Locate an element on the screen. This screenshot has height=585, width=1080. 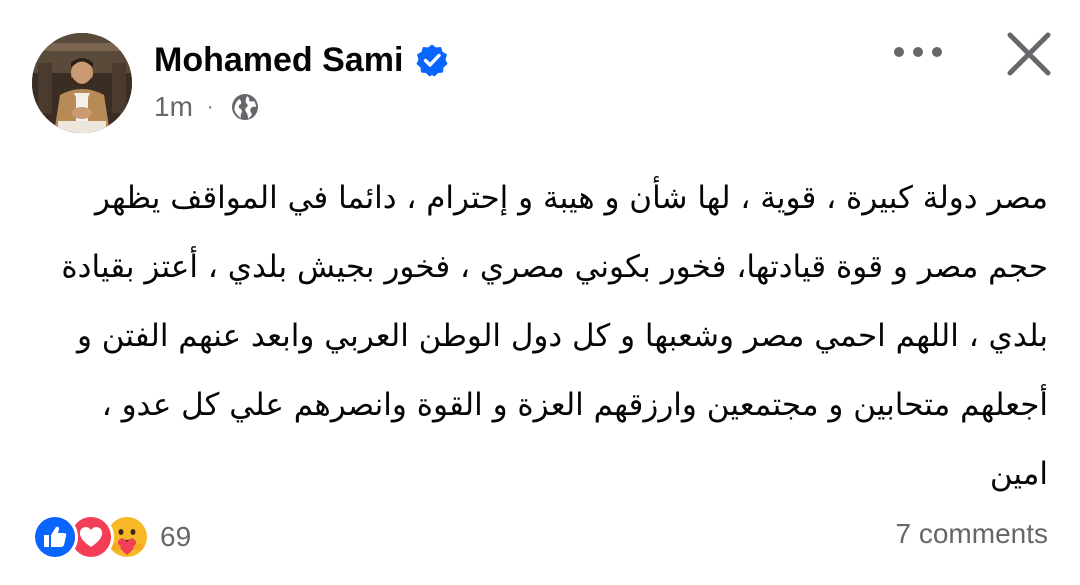
comments-link: 7 comments is located at coordinates (972, 534).